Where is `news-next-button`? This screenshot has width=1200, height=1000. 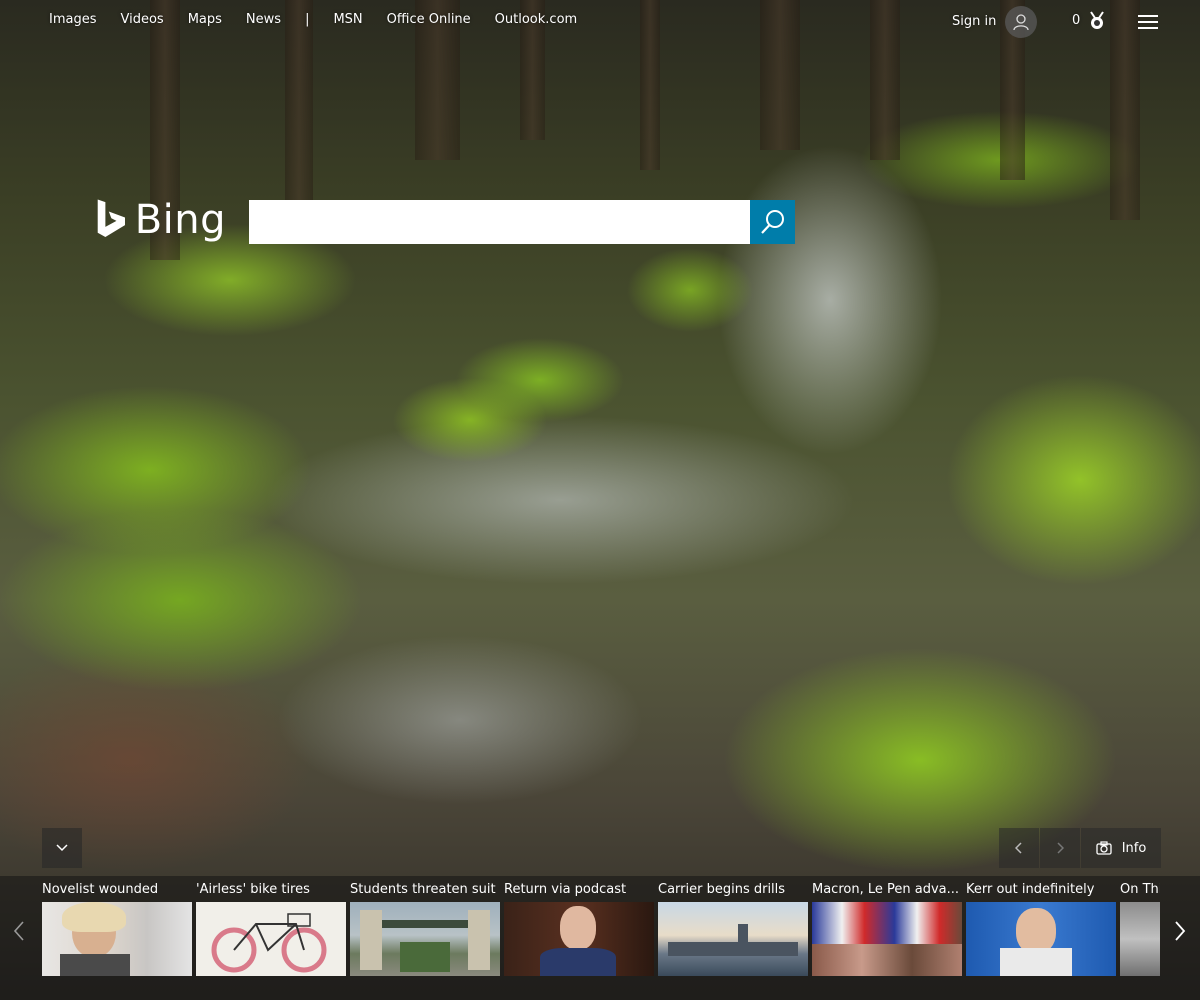
news-next-button is located at coordinates (1180, 931).